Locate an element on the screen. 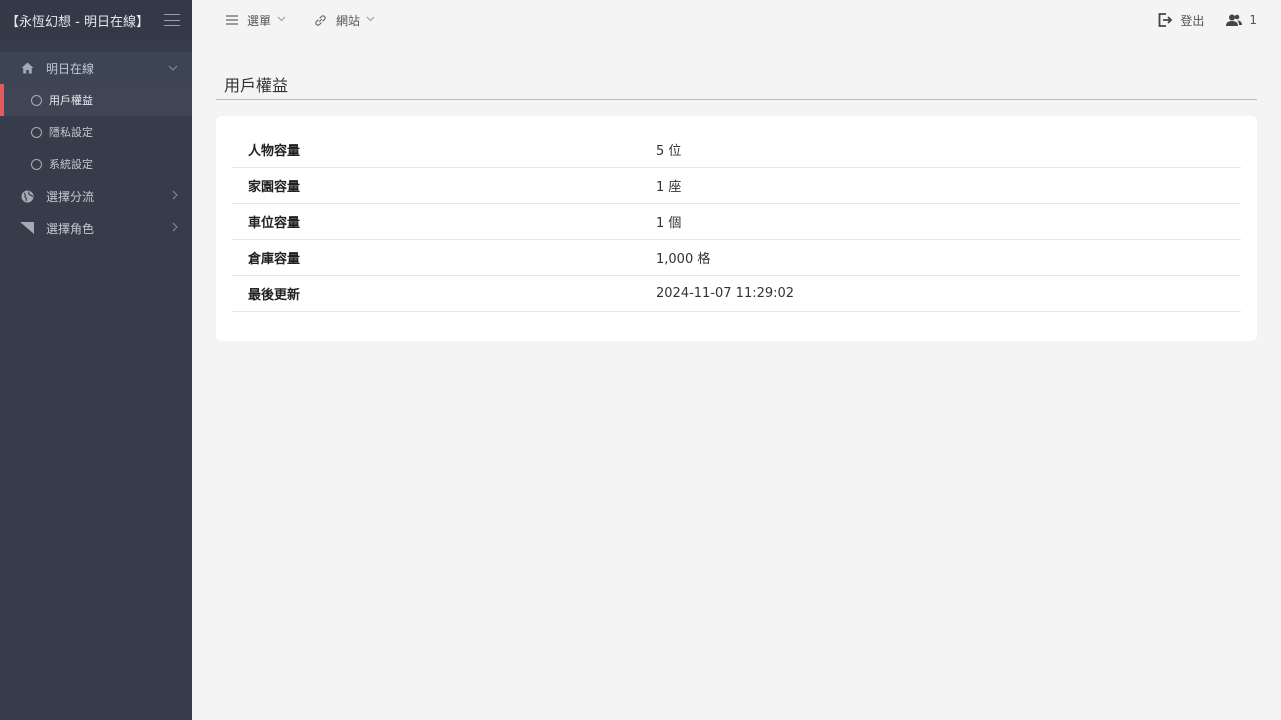 The image size is (1281, 720). users-count: 1 is located at coordinates (1253, 20).